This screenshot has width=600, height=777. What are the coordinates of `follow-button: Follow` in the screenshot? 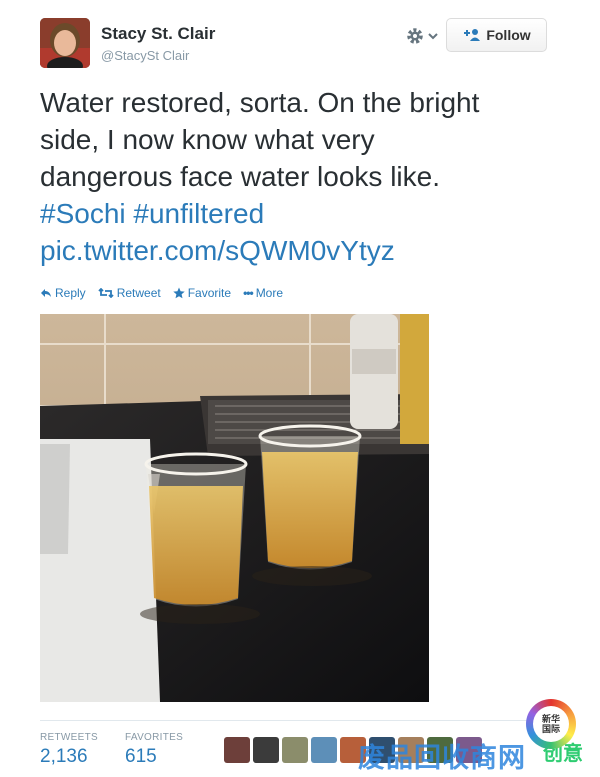 It's located at (496, 35).